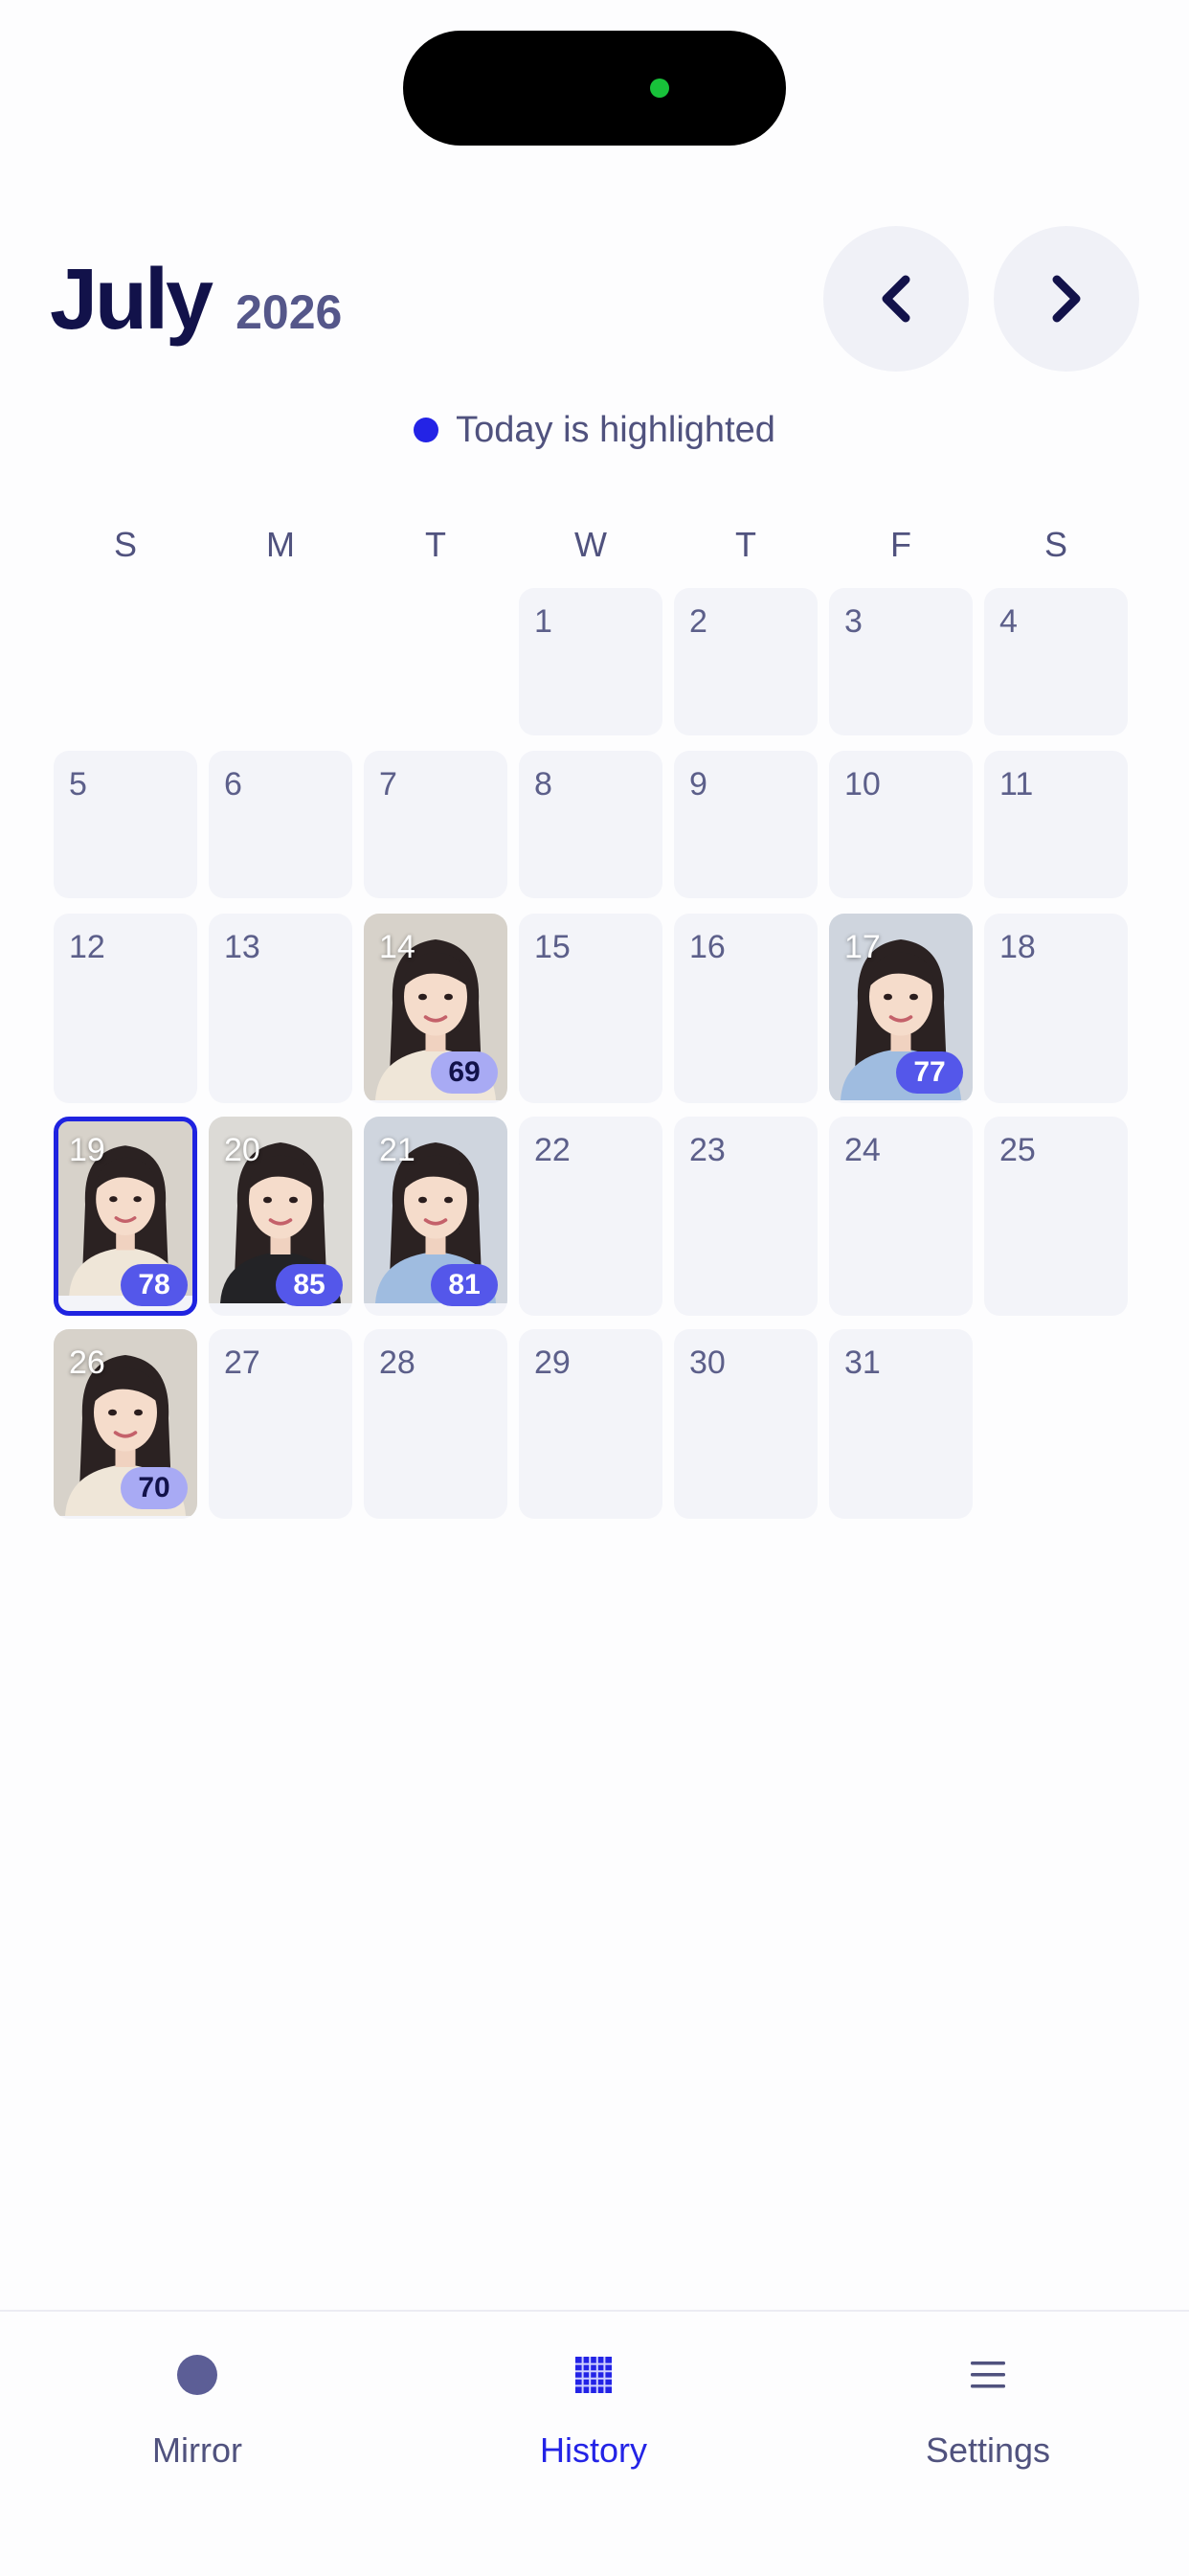  I want to click on calendar-day: 5, so click(125, 824).